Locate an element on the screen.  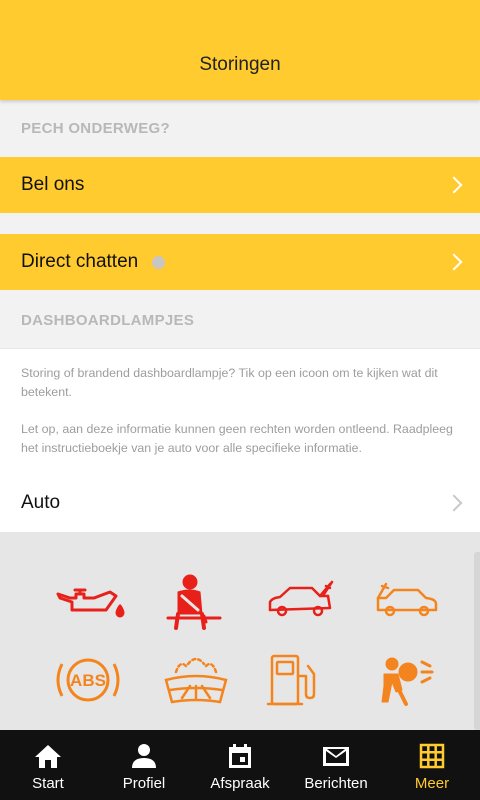
nav-item-berichten: Berichten is located at coordinates (336, 765).